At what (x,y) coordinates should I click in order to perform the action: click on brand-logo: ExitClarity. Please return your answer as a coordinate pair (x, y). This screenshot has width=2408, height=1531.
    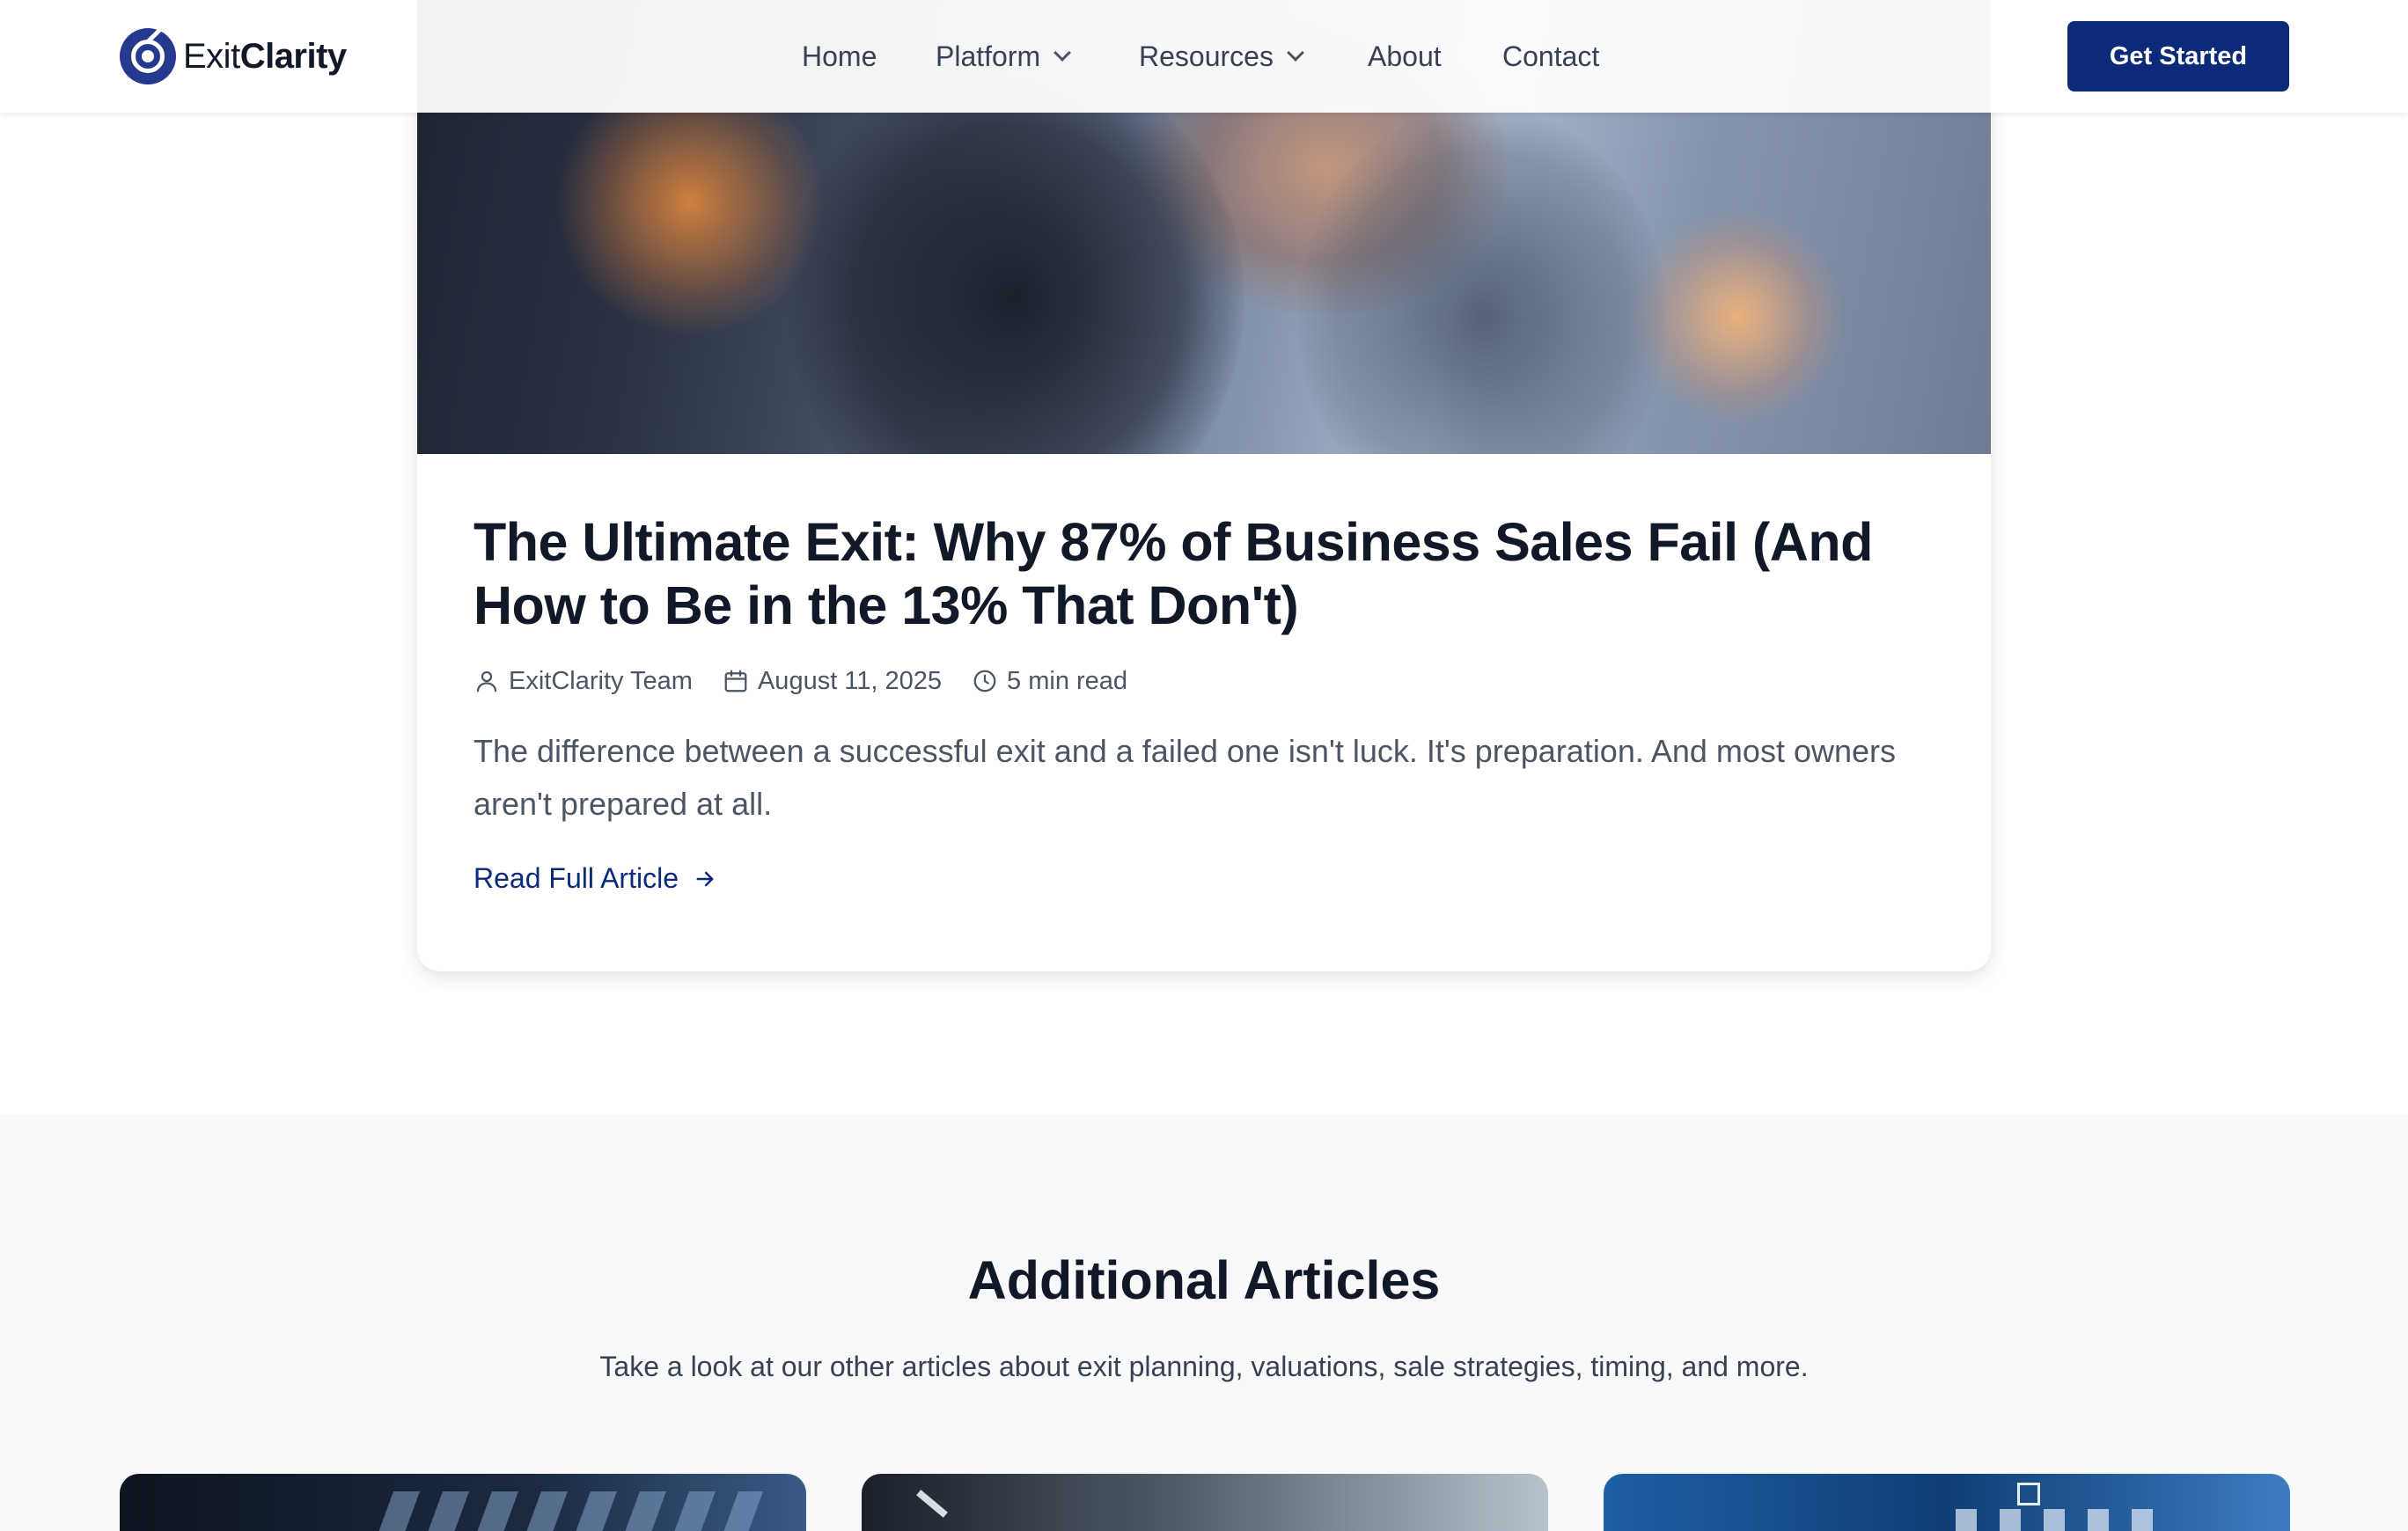
    Looking at the image, I should click on (233, 56).